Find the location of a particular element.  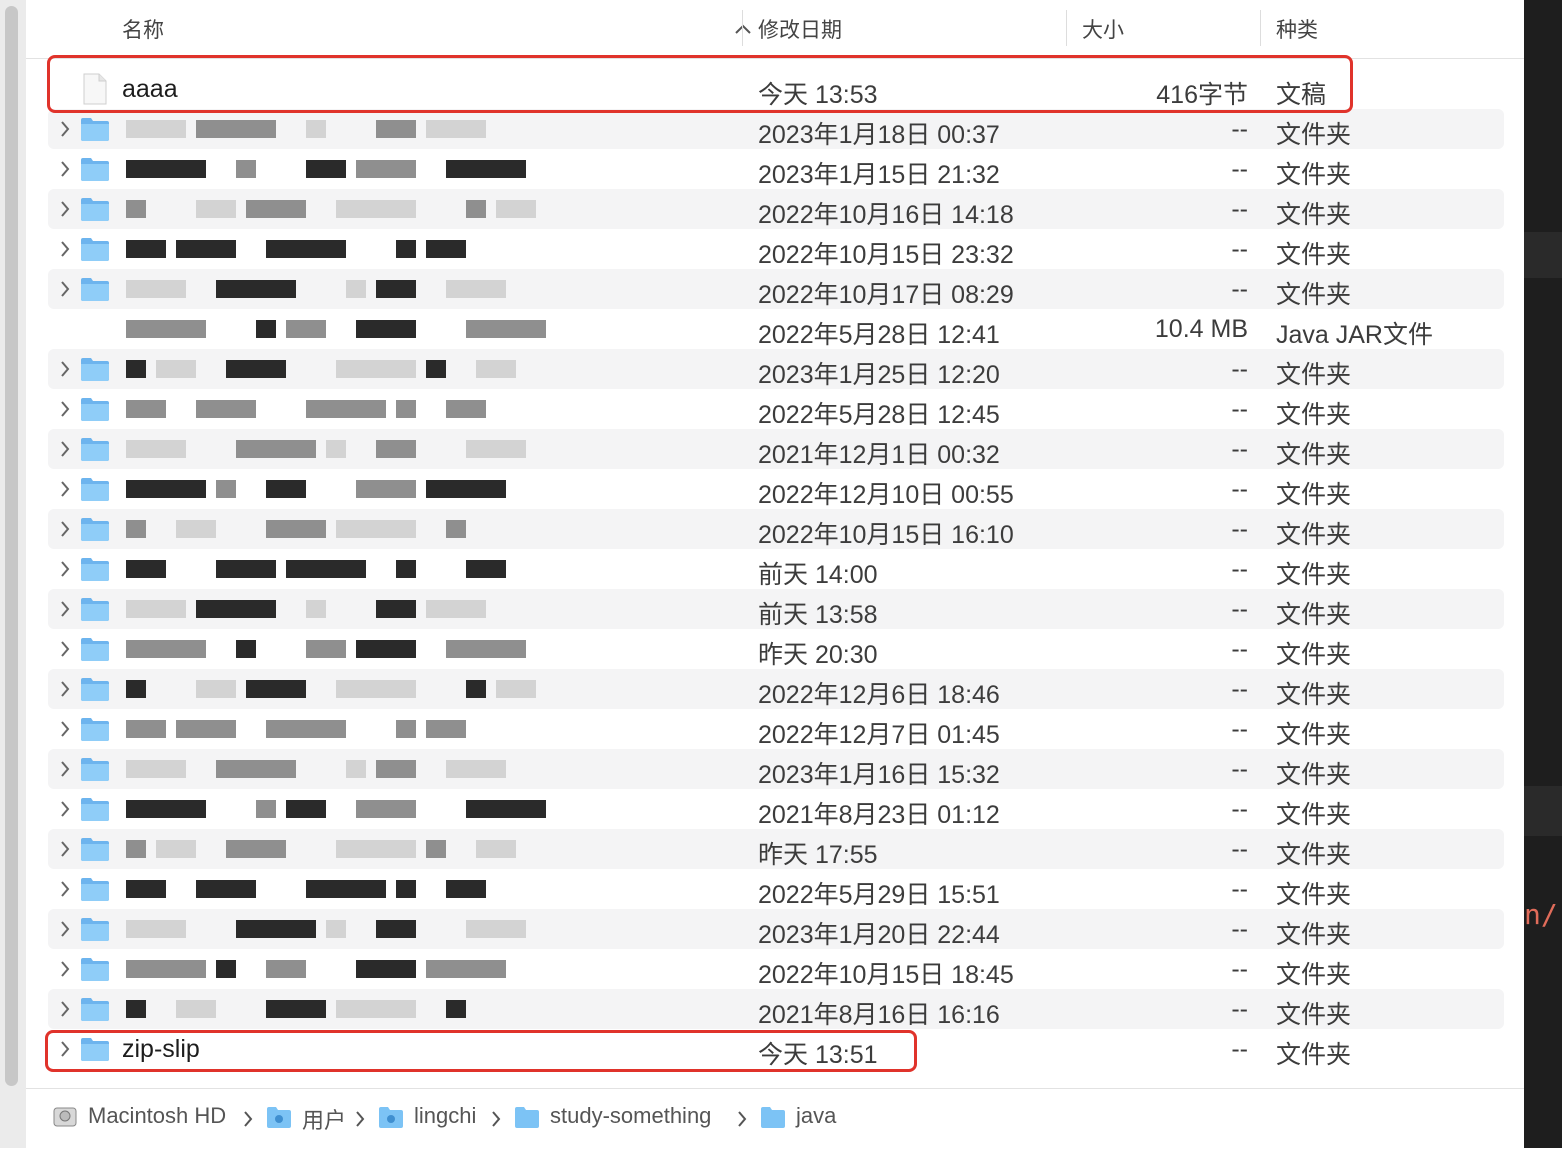

modified-date: 前天 13:58 is located at coordinates (818, 615).